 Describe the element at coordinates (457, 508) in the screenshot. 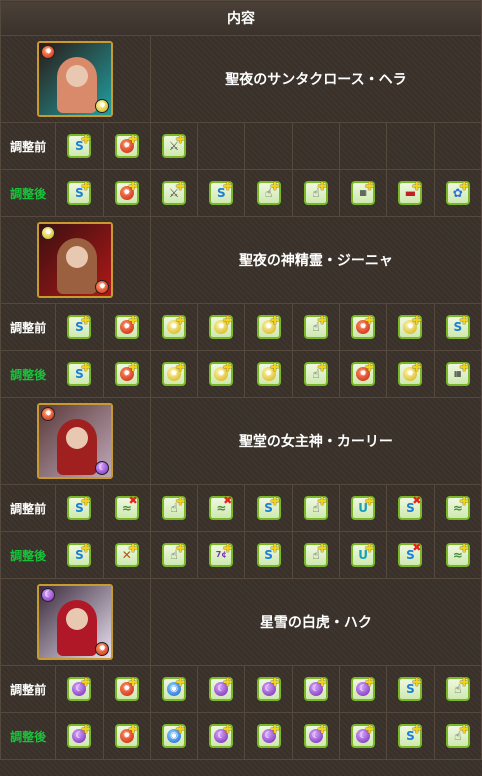

I see `awakening-cell: ≈ ✚` at that location.